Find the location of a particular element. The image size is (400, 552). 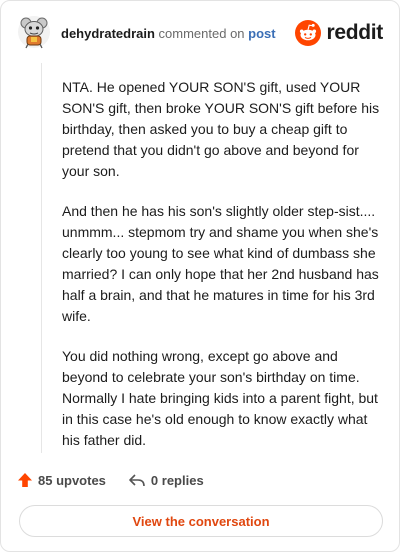

reddit-brand: reddit is located at coordinates (339, 33).